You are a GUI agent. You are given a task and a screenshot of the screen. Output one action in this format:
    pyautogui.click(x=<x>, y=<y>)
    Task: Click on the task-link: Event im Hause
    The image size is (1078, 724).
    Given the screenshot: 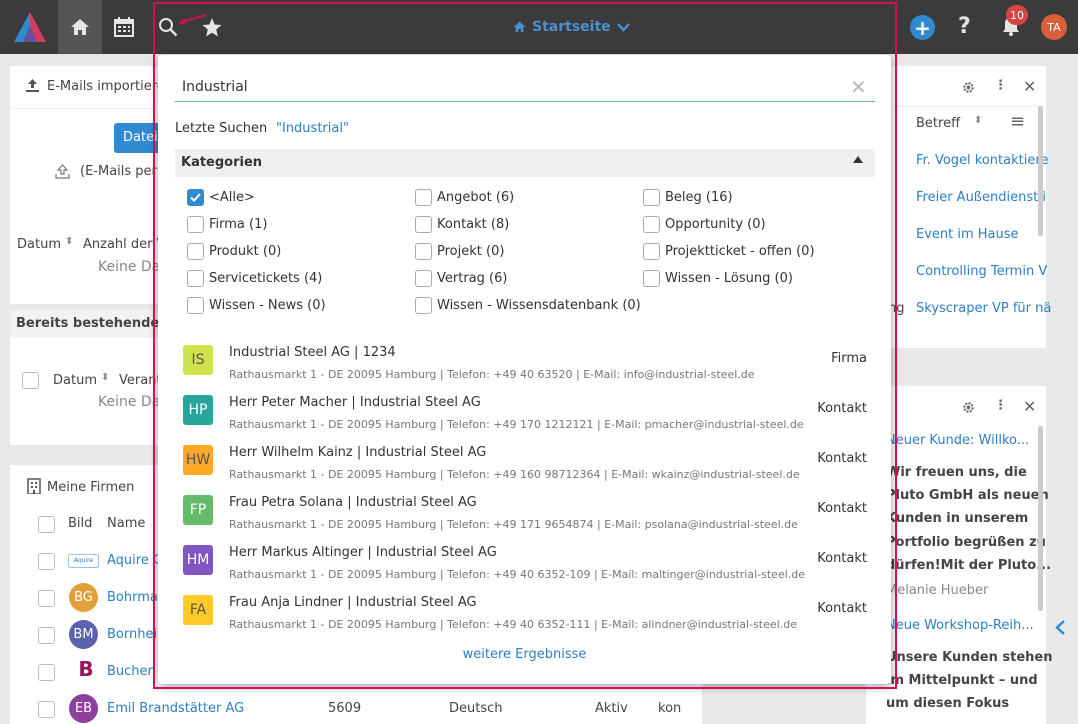 What is the action you would take?
    pyautogui.click(x=967, y=234)
    